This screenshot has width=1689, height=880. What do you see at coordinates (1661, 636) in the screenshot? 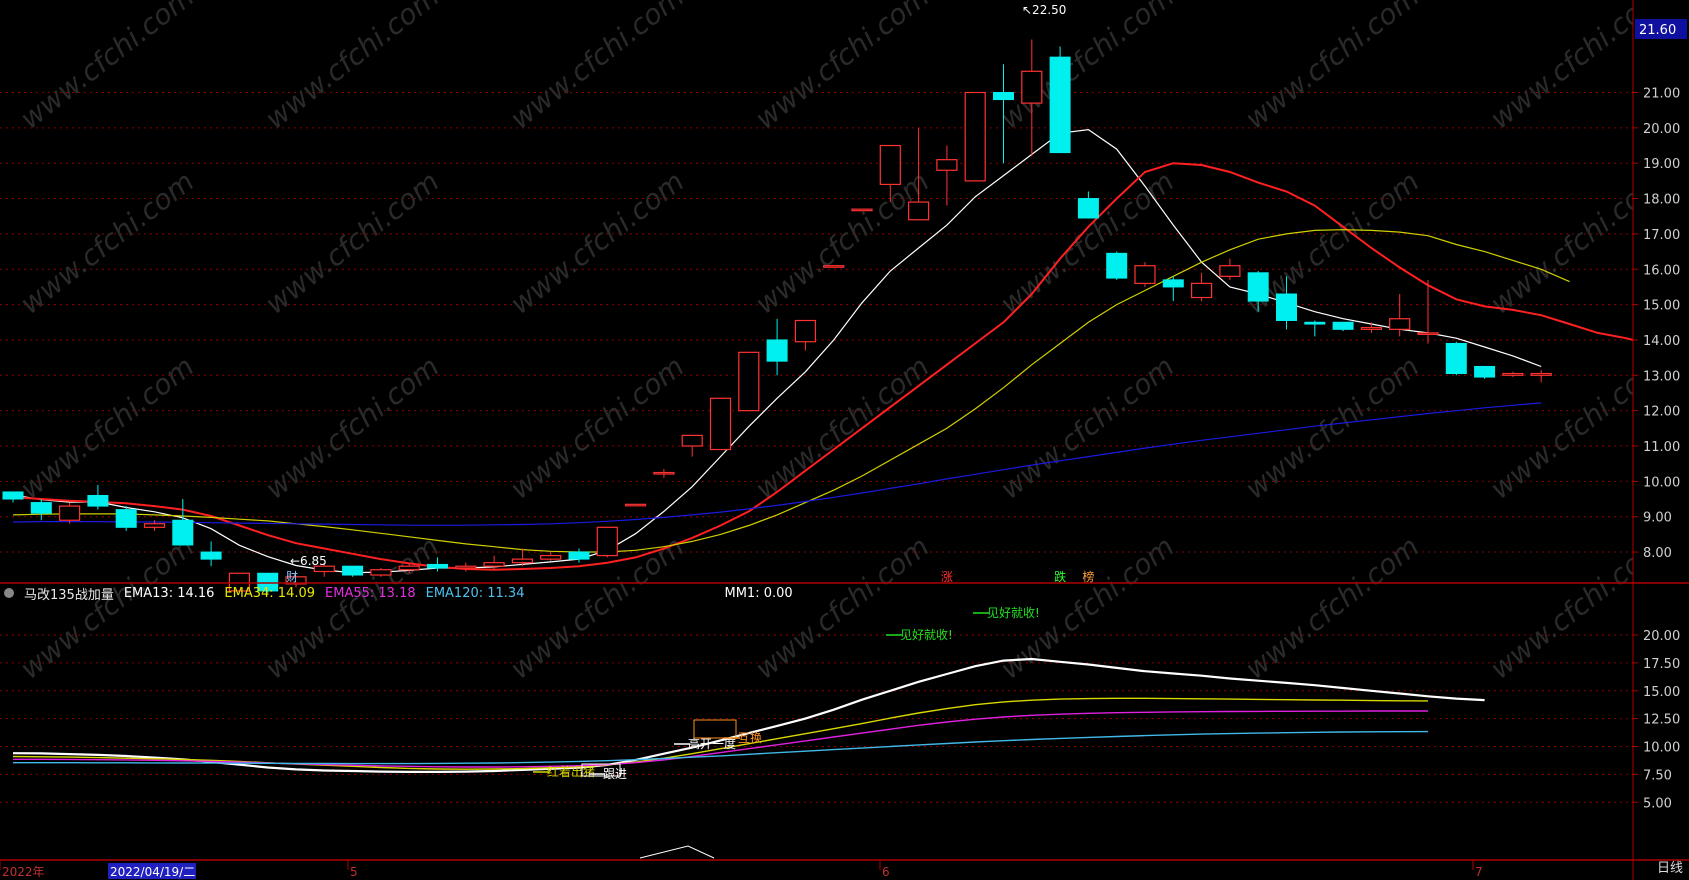
I see `indicator-tick-label: 20.00` at bounding box center [1661, 636].